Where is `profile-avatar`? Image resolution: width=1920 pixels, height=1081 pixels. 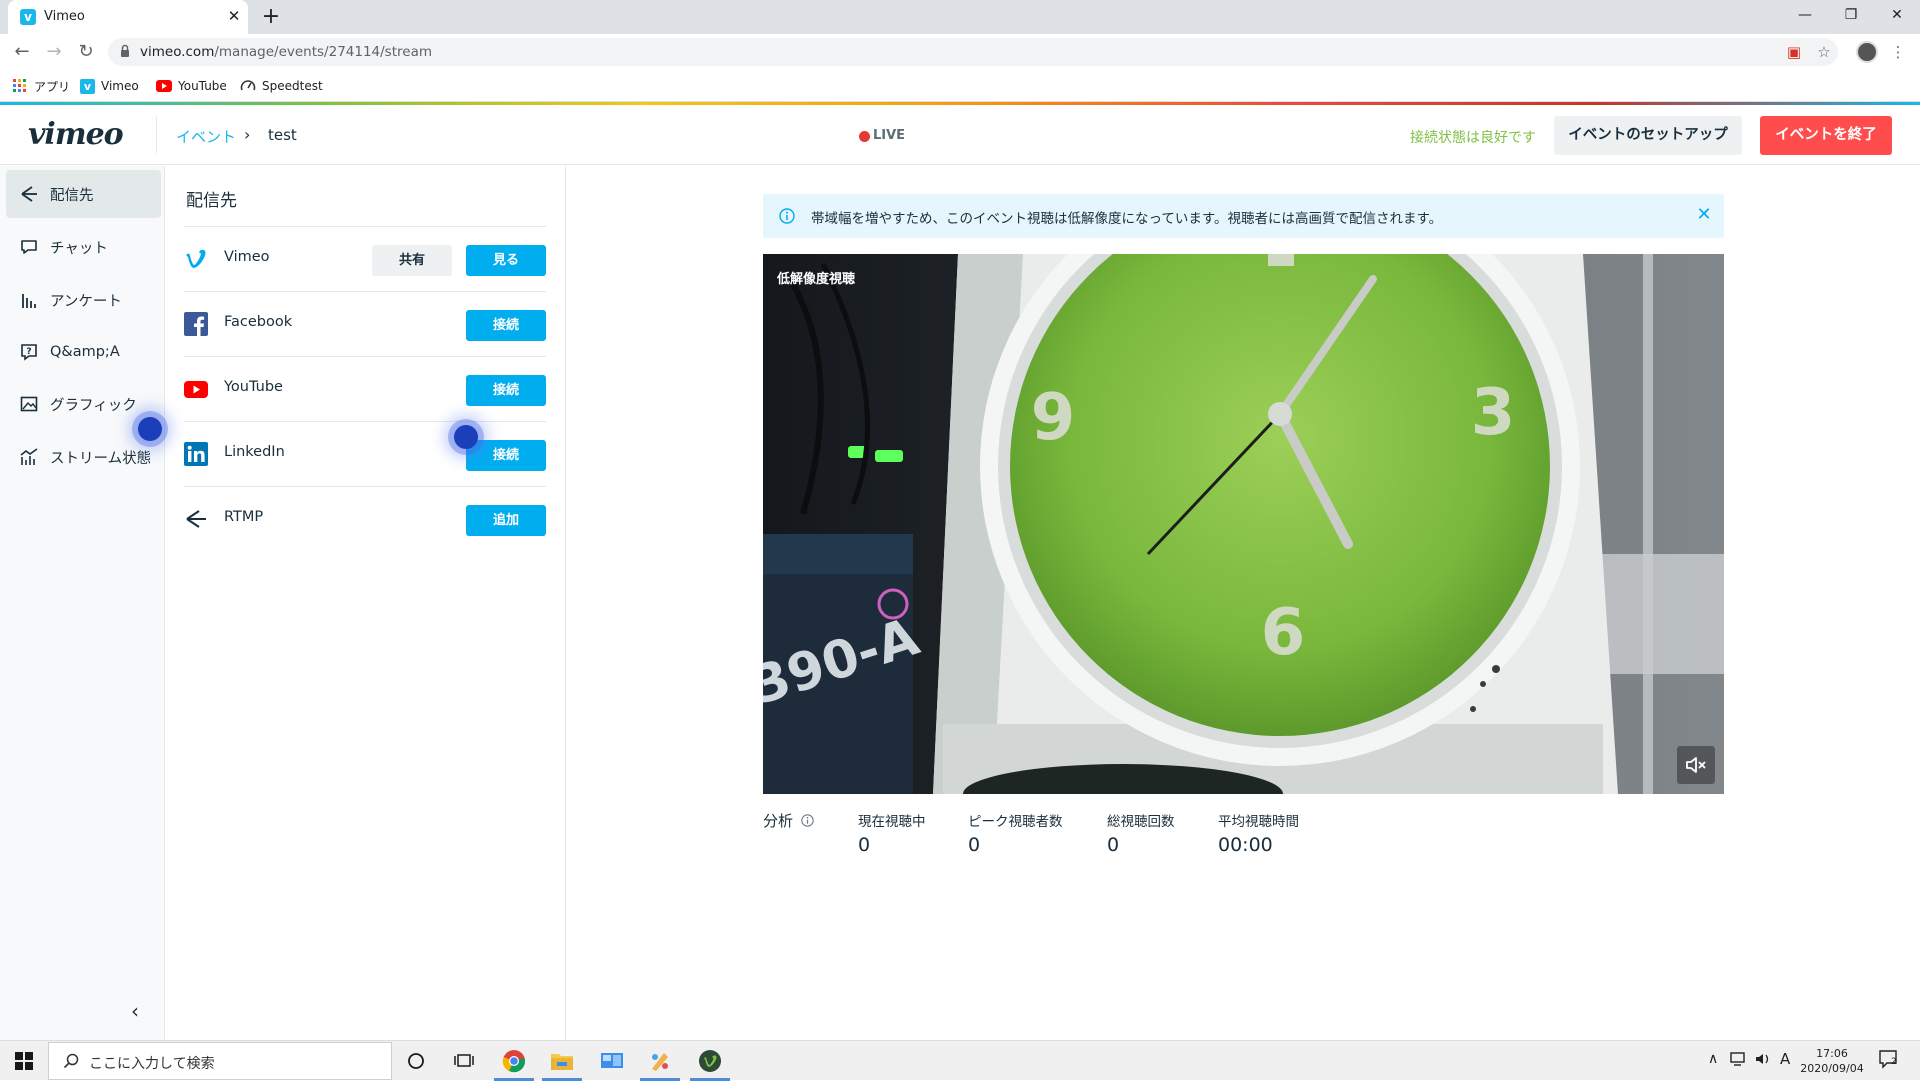
profile-avatar is located at coordinates (1867, 52).